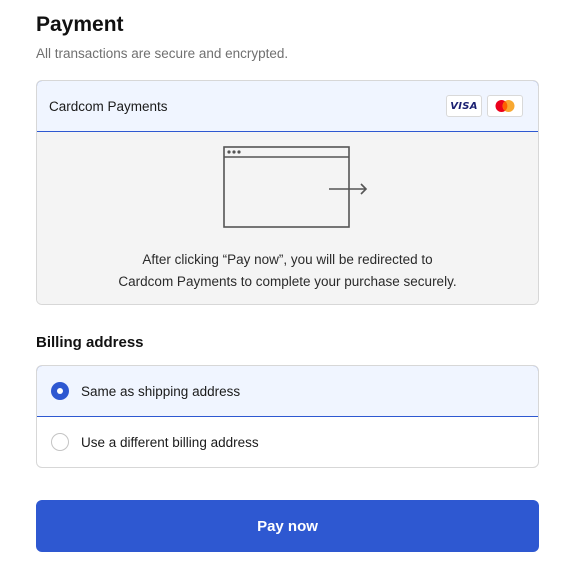 The width and height of the screenshot is (572, 572). I want to click on billing-option-label: Same as shipping address, so click(161, 391).